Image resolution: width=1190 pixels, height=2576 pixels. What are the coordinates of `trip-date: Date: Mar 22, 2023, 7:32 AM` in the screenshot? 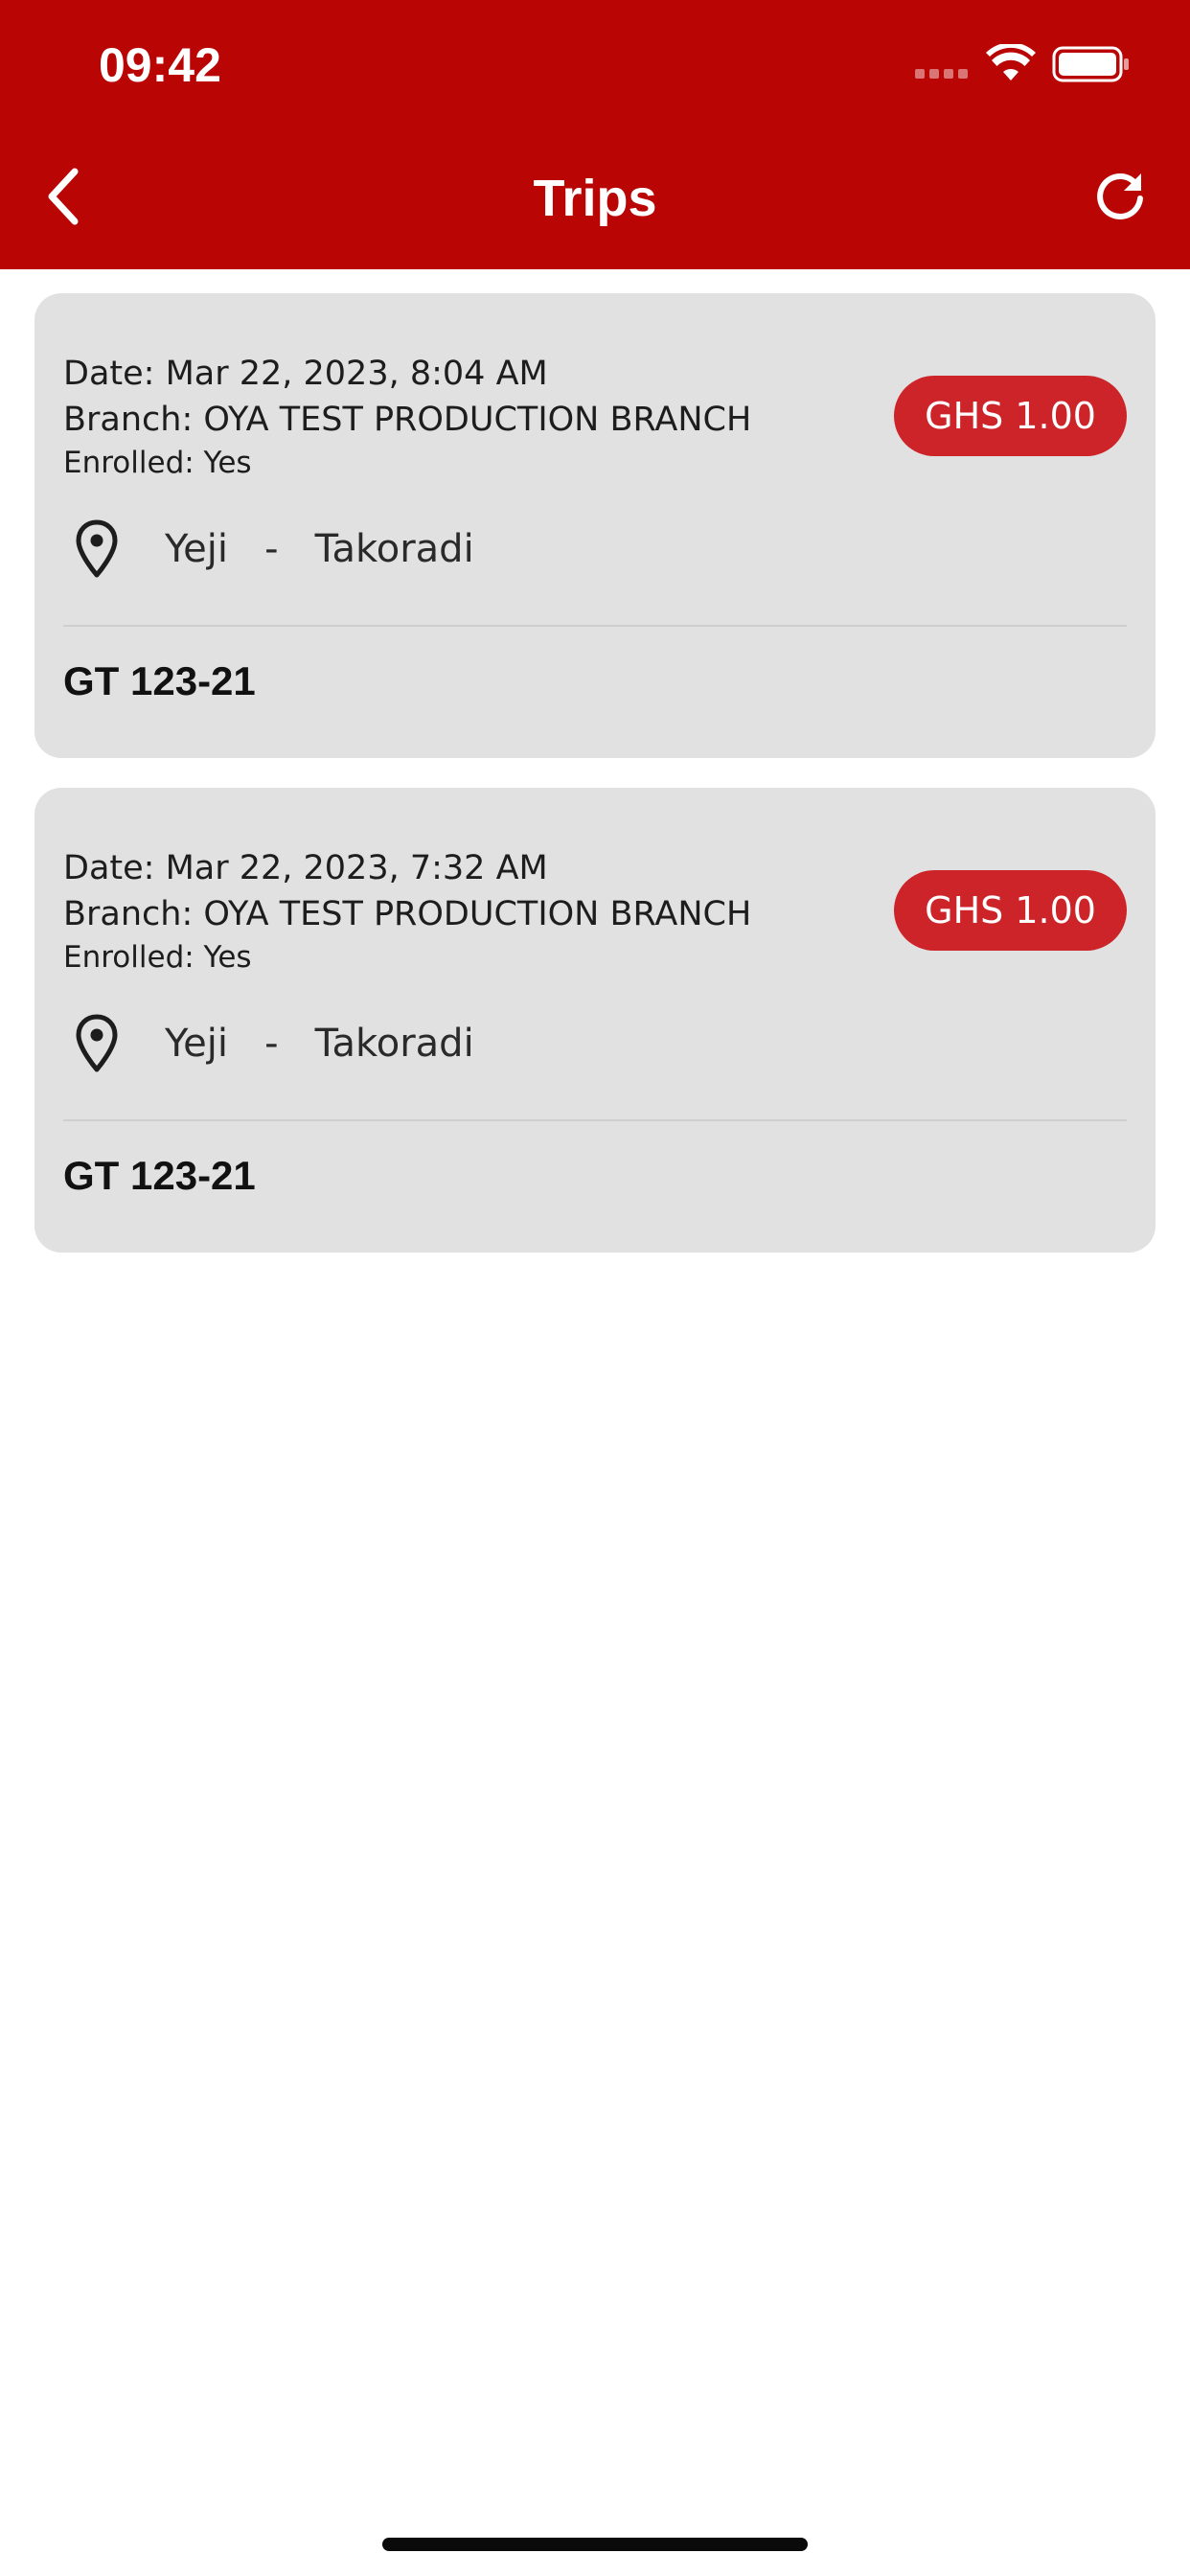 It's located at (305, 868).